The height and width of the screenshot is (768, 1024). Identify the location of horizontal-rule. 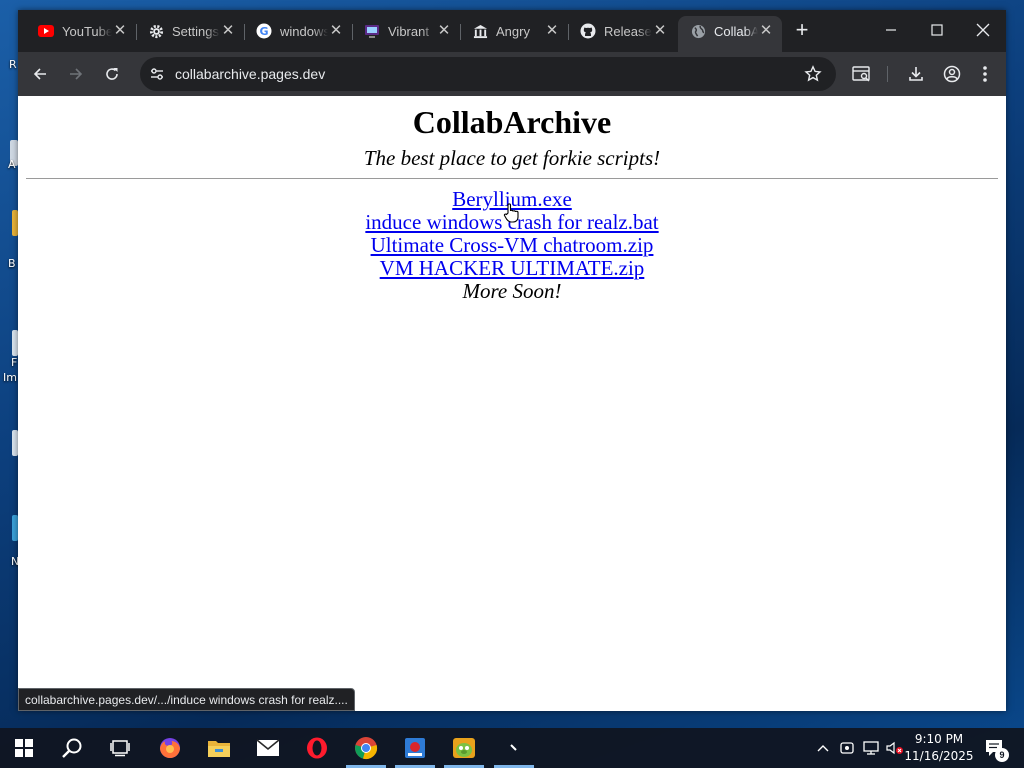
(512, 178).